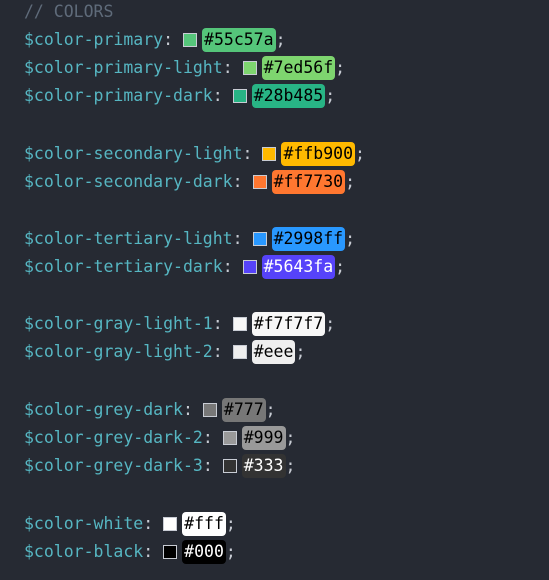  I want to click on comment-text: // COLORS, so click(69, 11).